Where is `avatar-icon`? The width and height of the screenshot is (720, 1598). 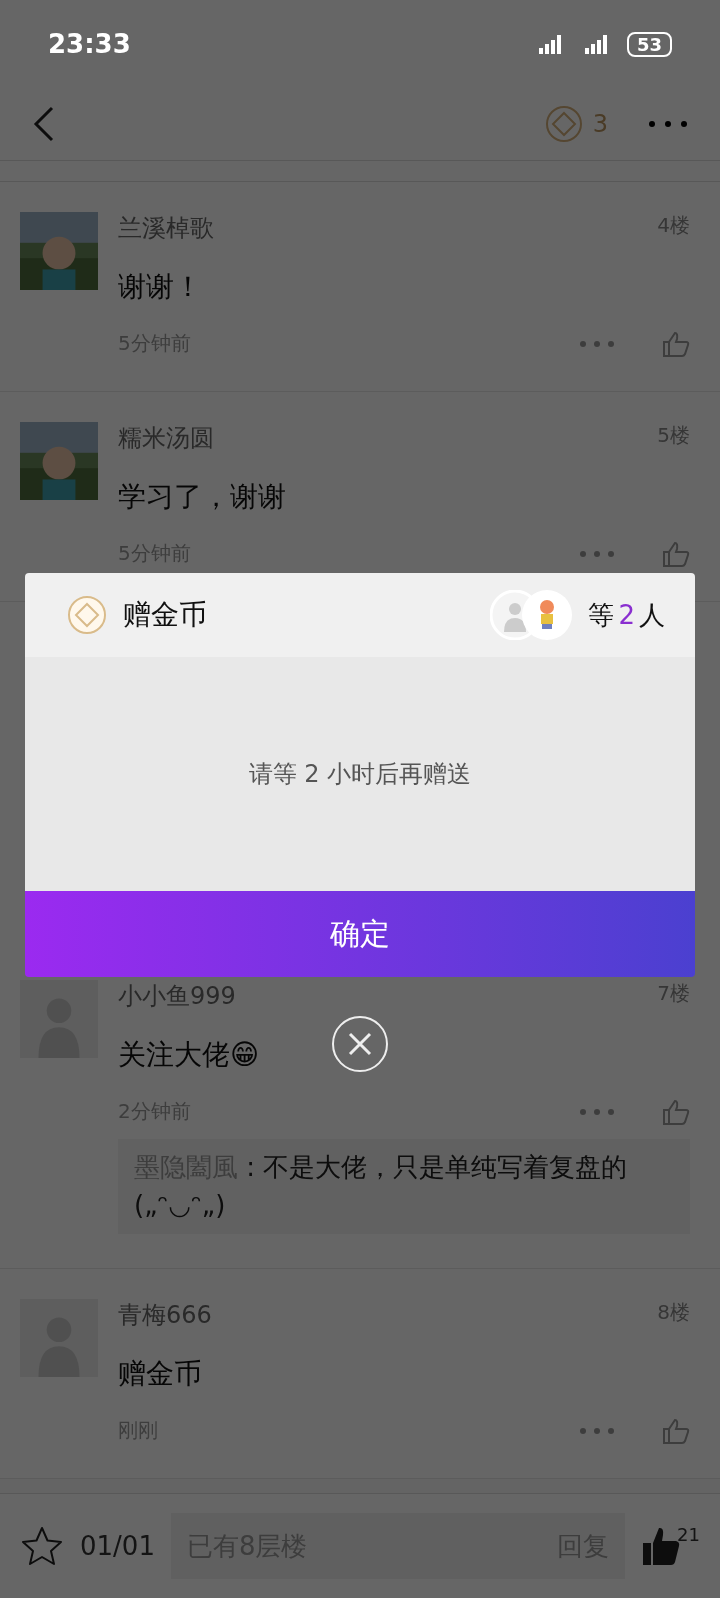 avatar-icon is located at coordinates (547, 615).